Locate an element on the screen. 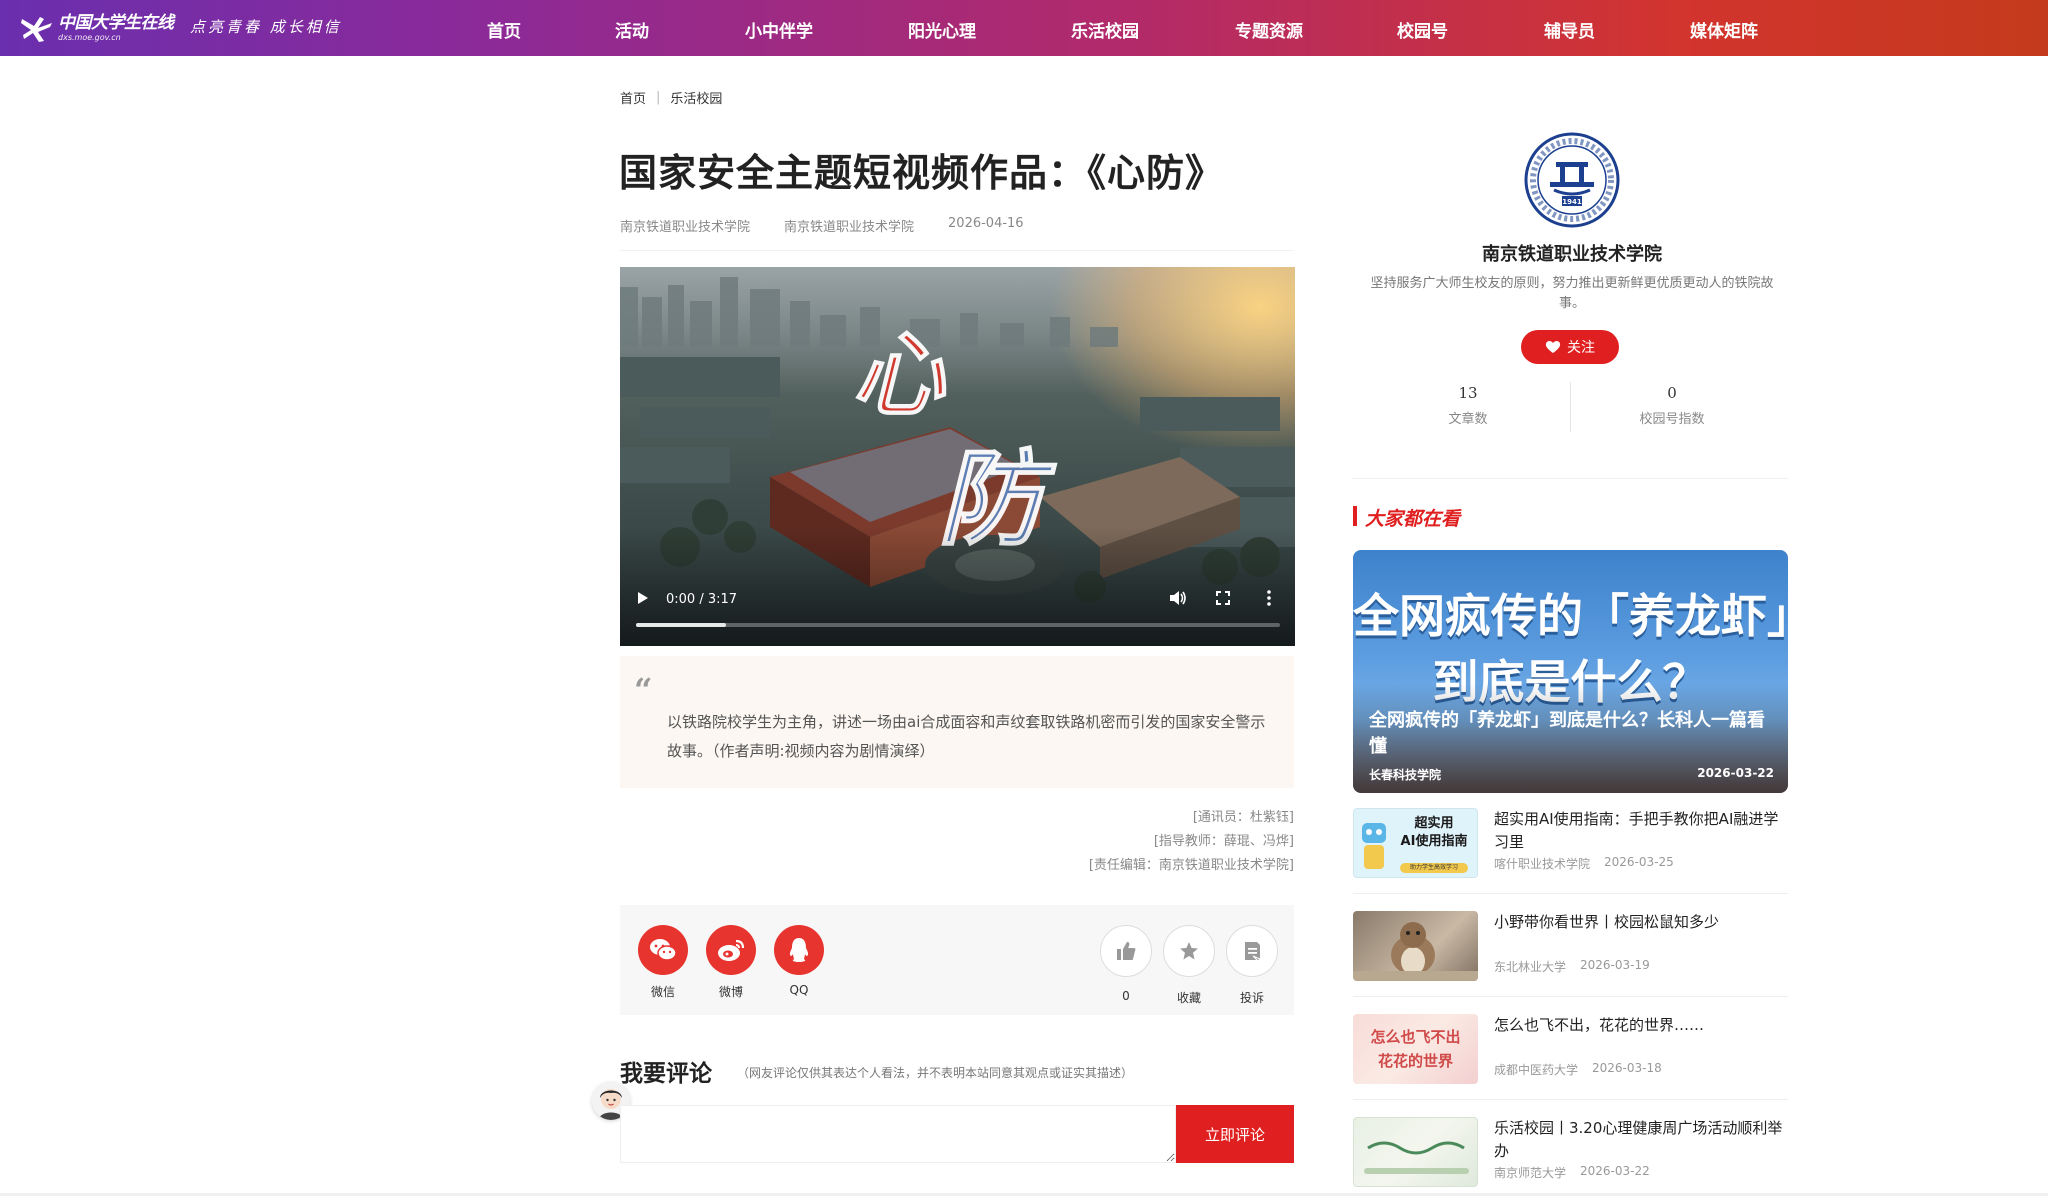 Image resolution: width=2048 pixels, height=1196 pixels. share-qq-label: QQ is located at coordinates (799, 990).